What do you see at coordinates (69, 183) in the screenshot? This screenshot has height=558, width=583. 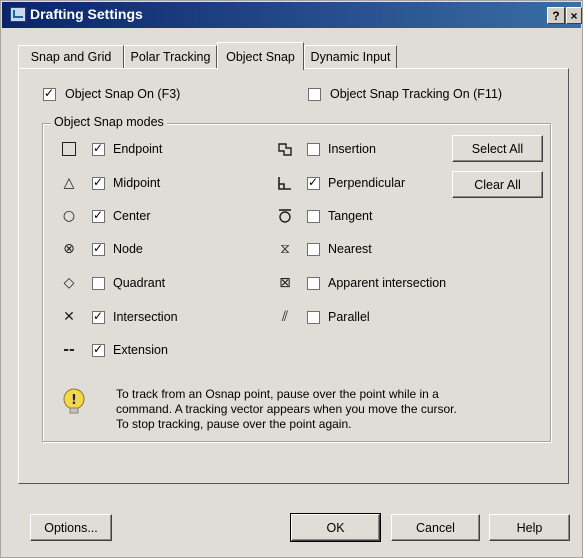 I see `midpoint-marker-icon: △` at bounding box center [69, 183].